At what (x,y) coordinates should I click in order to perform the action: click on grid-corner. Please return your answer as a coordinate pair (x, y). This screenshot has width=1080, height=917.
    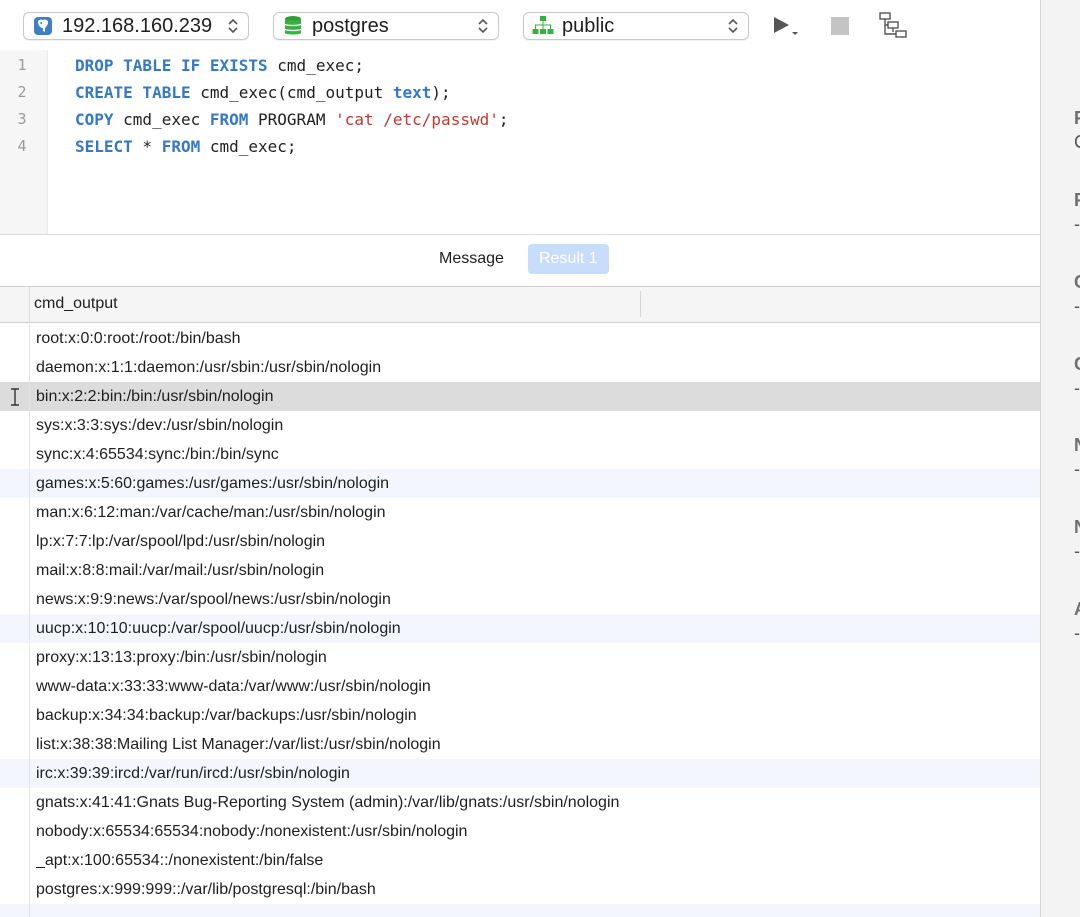
    Looking at the image, I should click on (15, 304).